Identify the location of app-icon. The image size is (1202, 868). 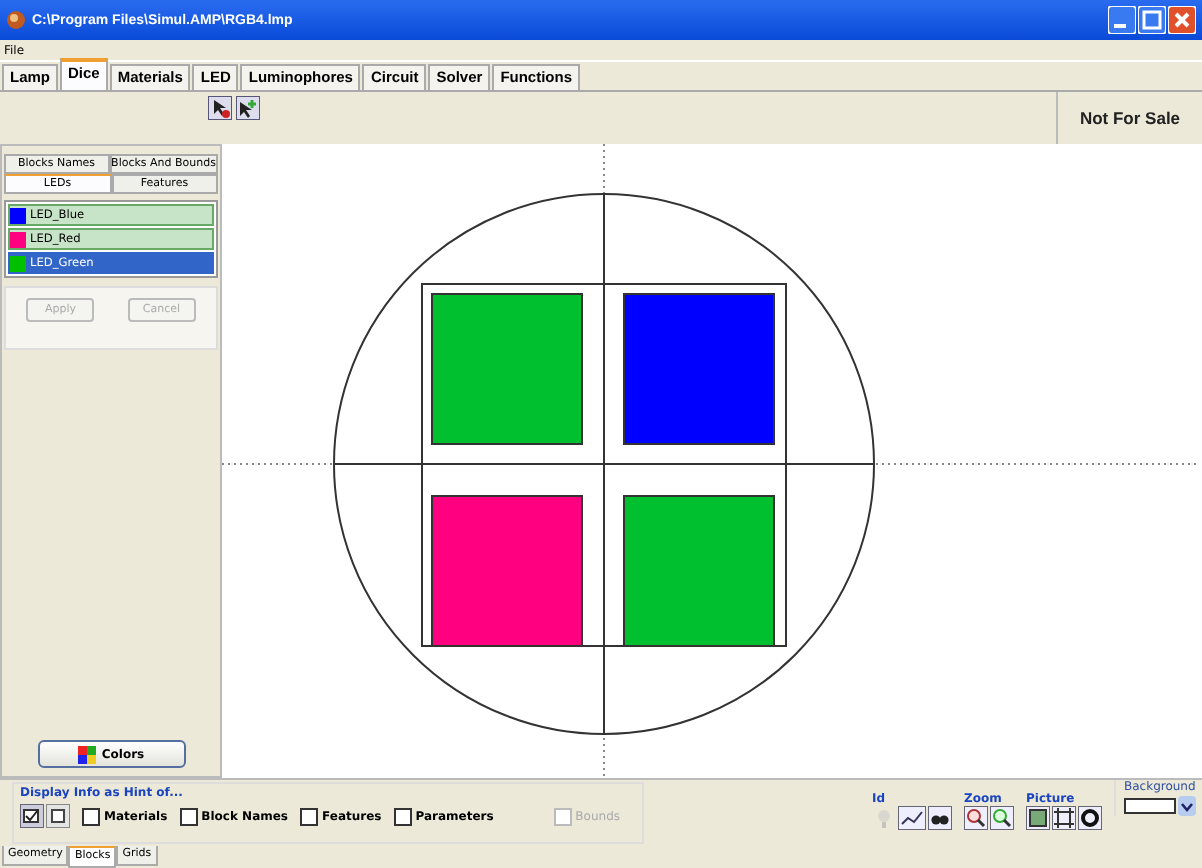
(16, 20).